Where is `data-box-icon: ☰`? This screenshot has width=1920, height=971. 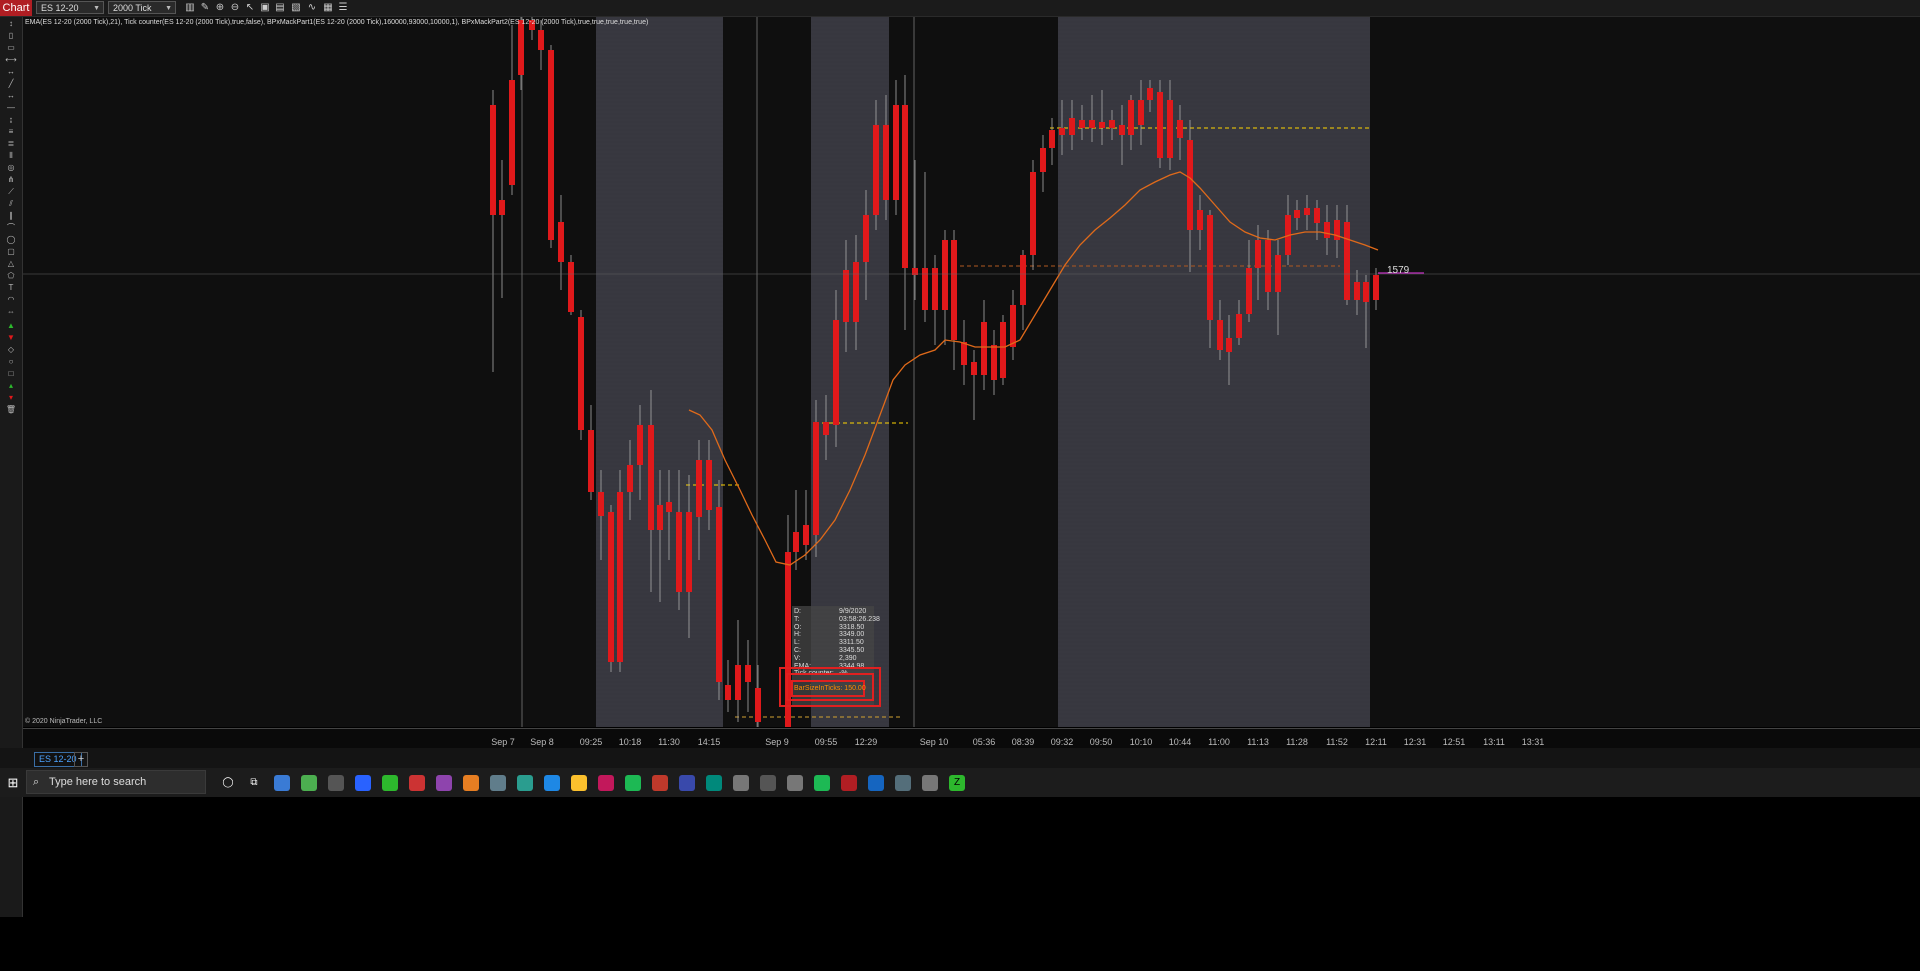
data-box-icon: ☰ is located at coordinates (343, 8).